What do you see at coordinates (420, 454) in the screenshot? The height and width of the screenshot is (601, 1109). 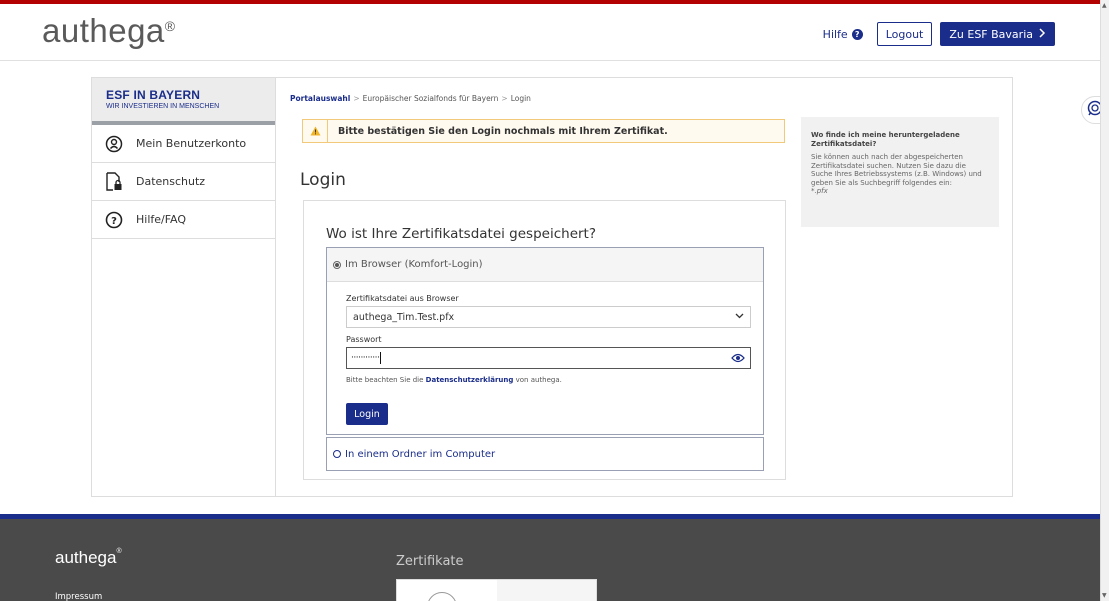 I see `option-folder-label: In einem Ordner im Computer` at bounding box center [420, 454].